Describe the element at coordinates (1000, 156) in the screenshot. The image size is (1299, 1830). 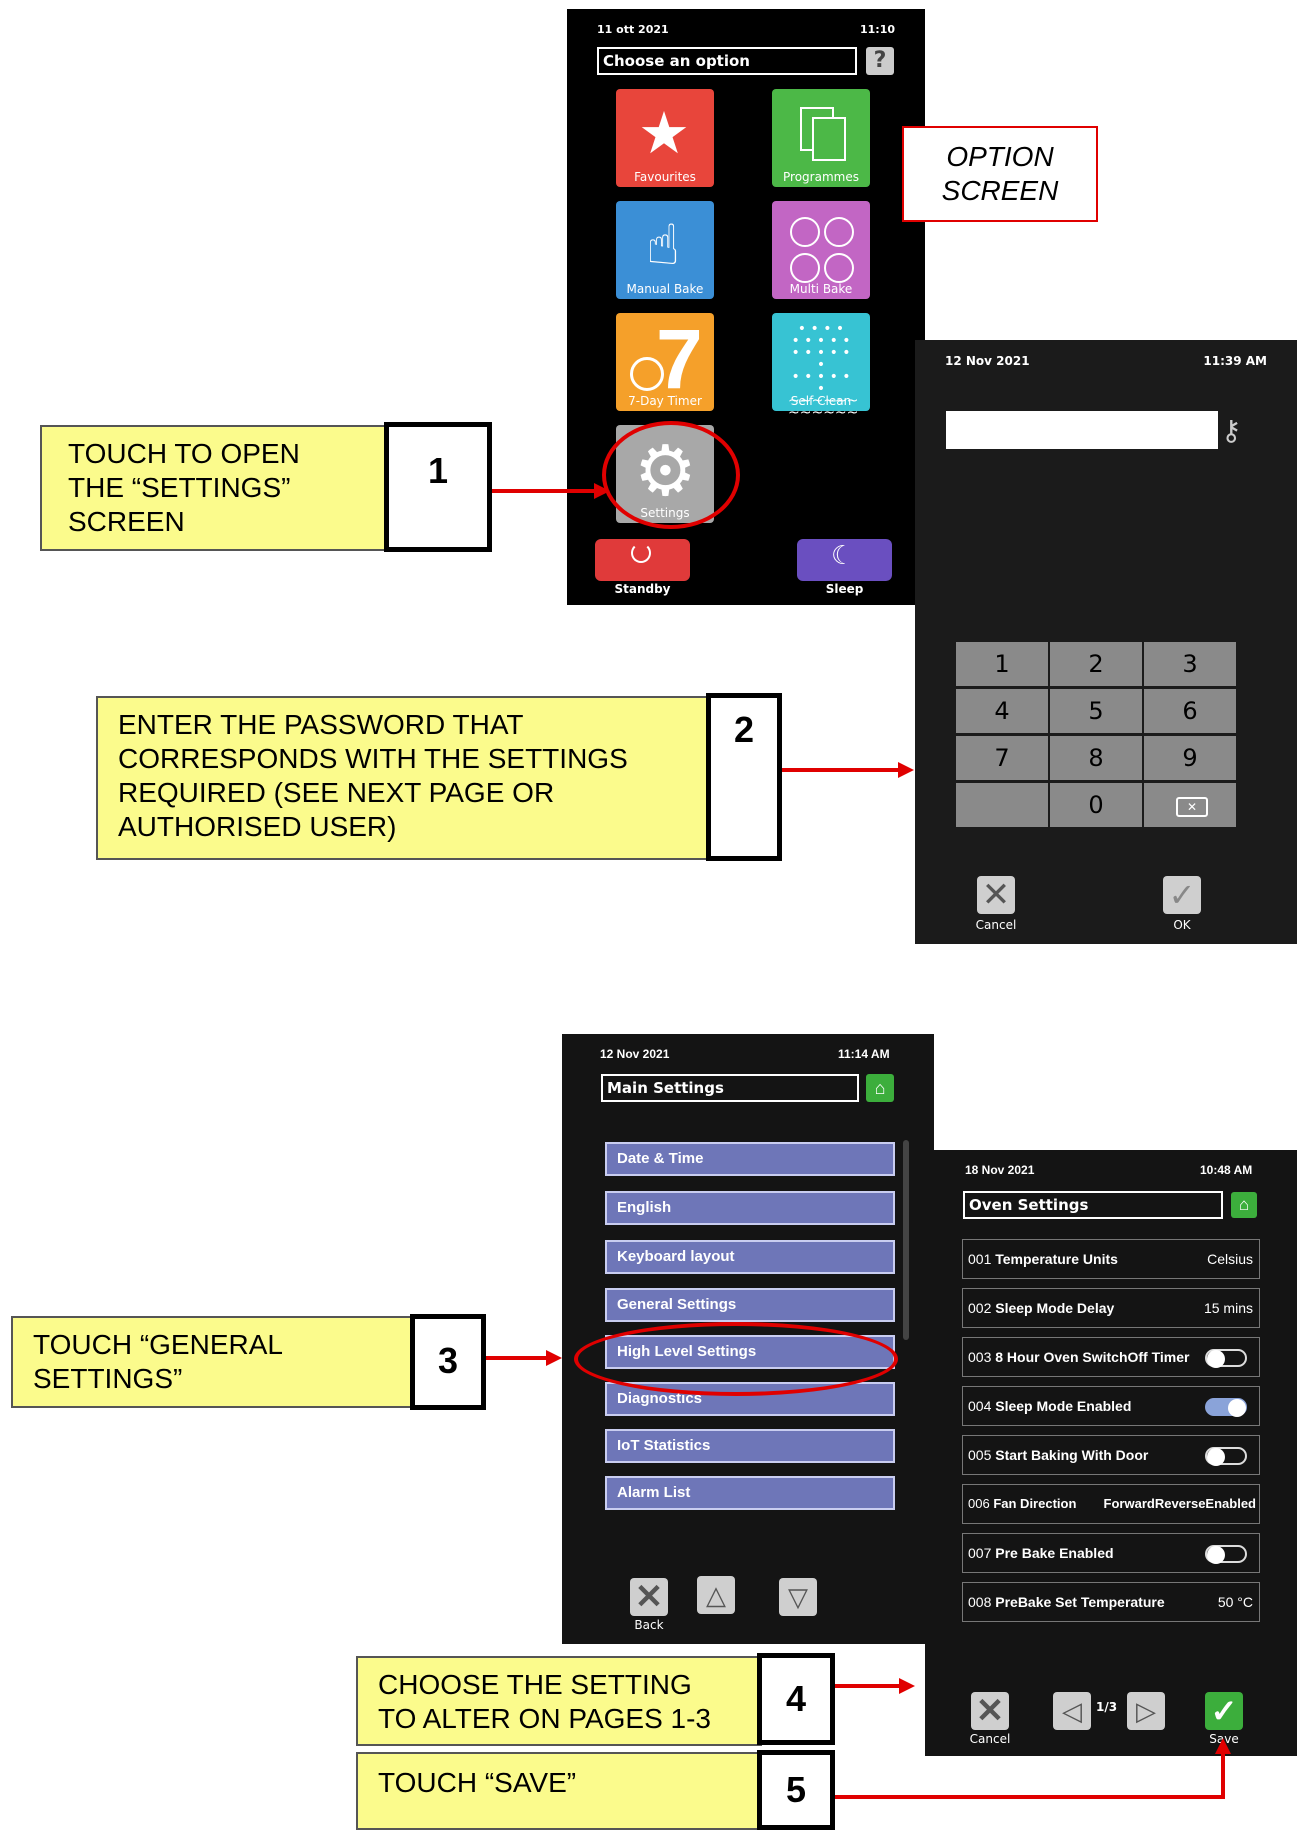
I see `caption-line1: OPTION` at that location.